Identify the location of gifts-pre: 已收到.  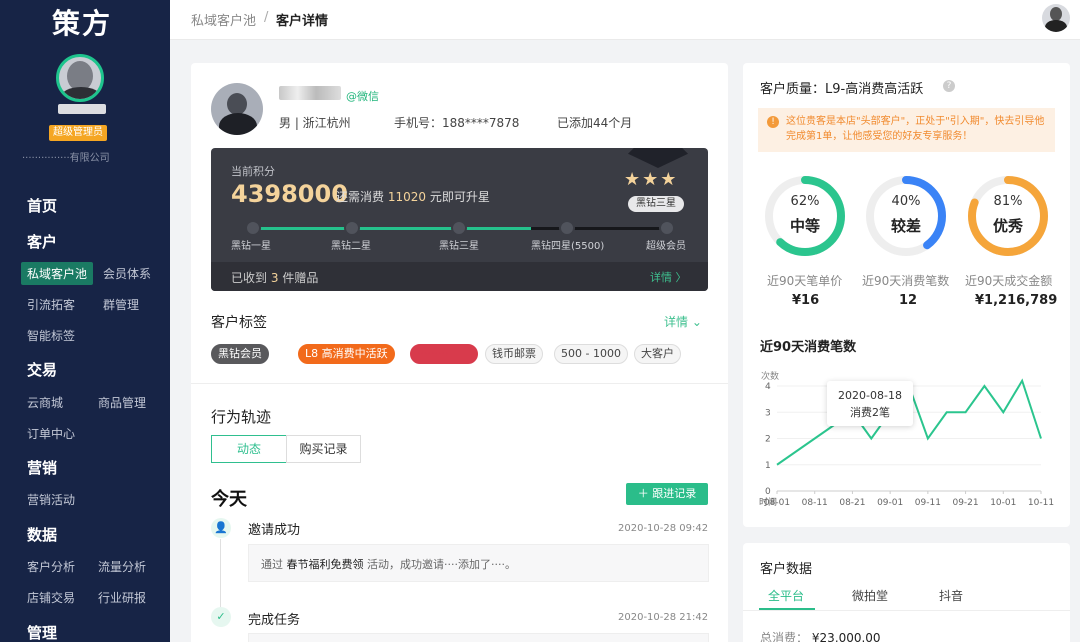
(249, 278).